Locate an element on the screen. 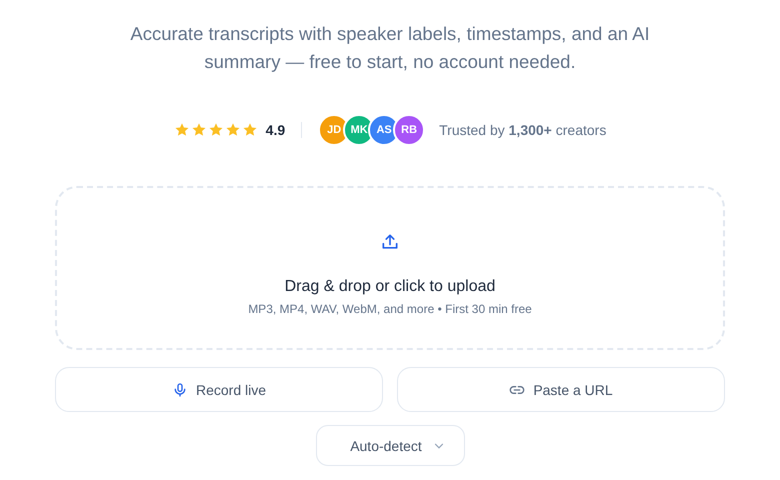 Image resolution: width=780 pixels, height=480 pixels. upload-title: Drag & drop or click to upload is located at coordinates (390, 287).